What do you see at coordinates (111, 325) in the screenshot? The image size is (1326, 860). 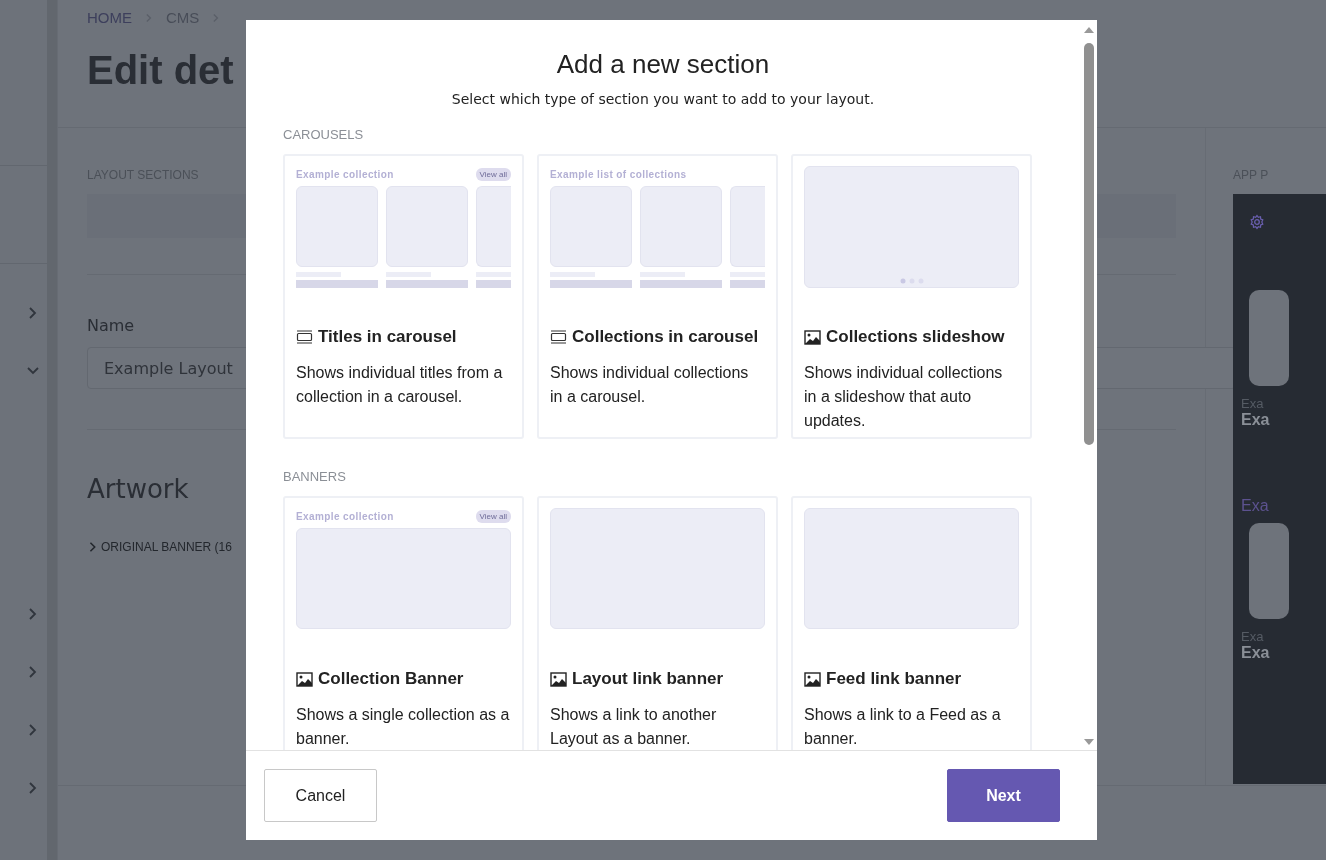 I see `field-label: Name` at bounding box center [111, 325].